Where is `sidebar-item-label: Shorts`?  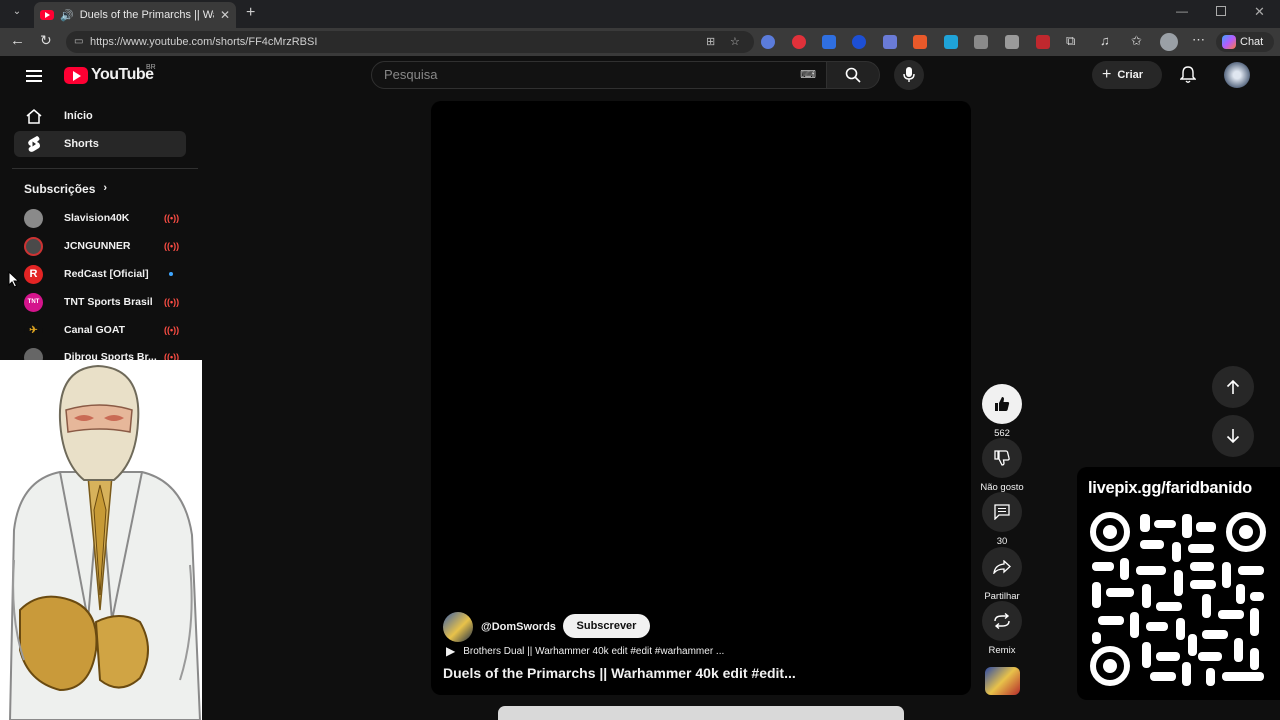
sidebar-item-label: Shorts is located at coordinates (81, 144).